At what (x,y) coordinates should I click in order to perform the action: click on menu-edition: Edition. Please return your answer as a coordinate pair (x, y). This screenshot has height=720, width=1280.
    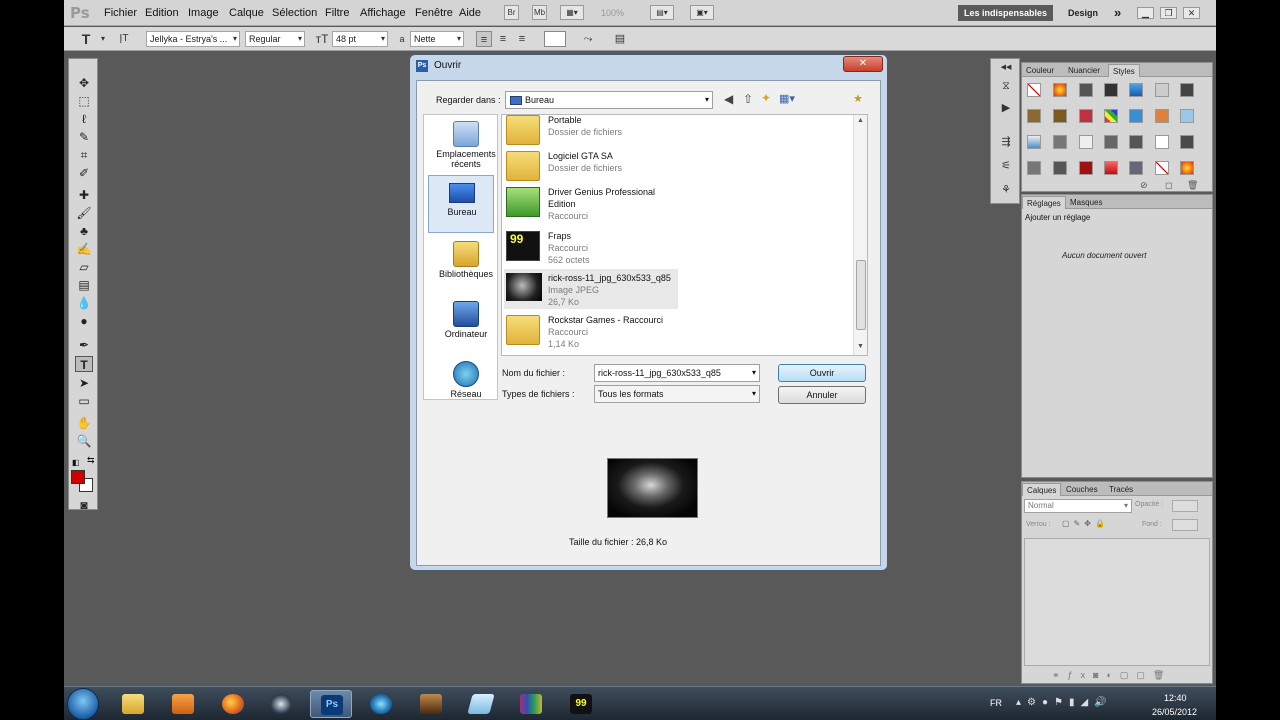
    Looking at the image, I should click on (162, 13).